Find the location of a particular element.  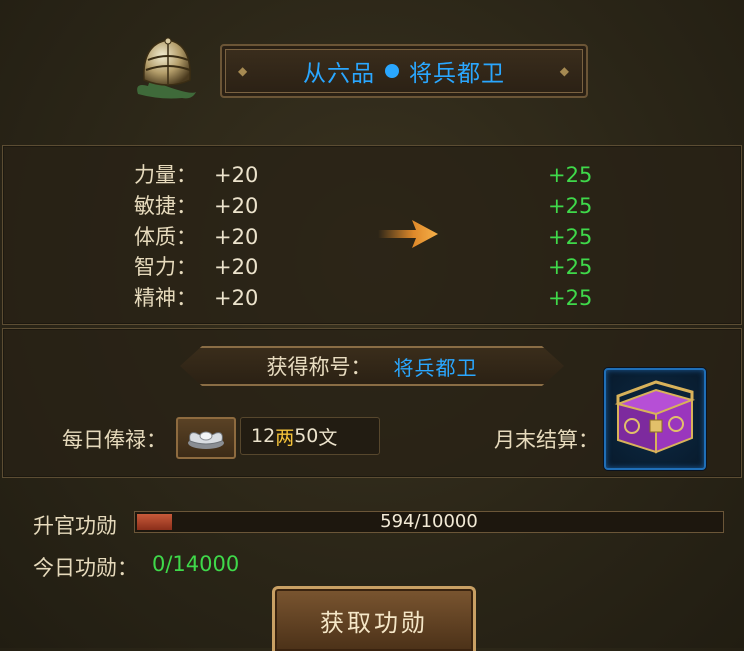

promotion-merit-label: 升官功勋 is located at coordinates (75, 526).